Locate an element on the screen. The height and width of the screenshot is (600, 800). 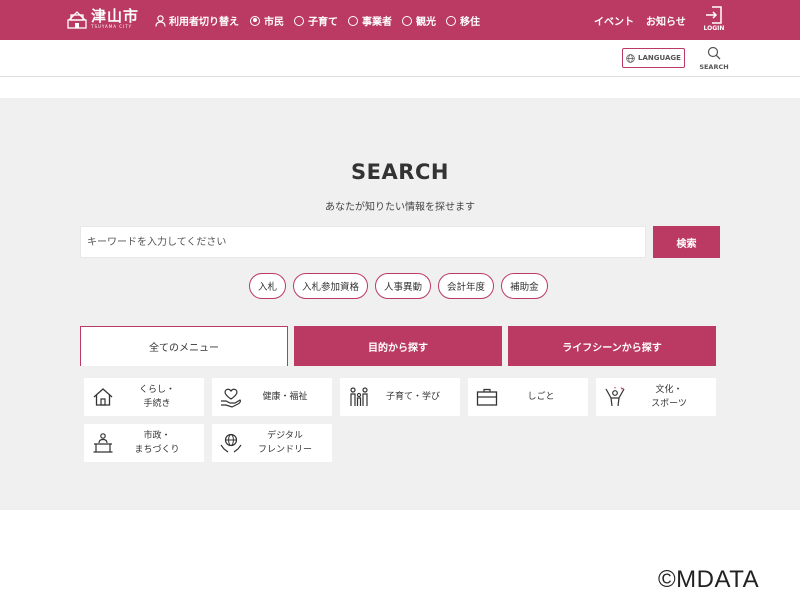
user-switch-text: 利用者切り替え is located at coordinates (204, 22).